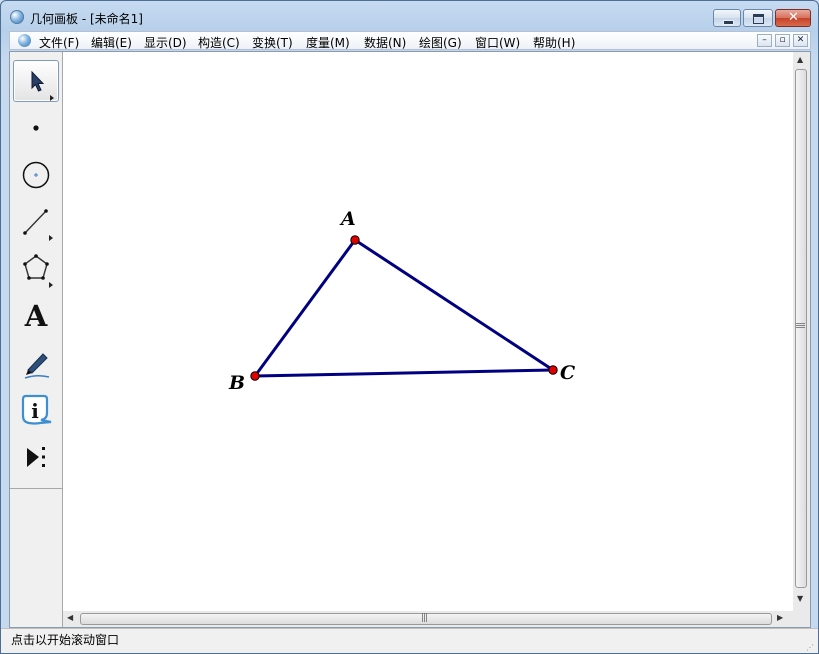 The width and height of the screenshot is (819, 654). What do you see at coordinates (409, 641) in the screenshot?
I see `status-bar: 点击以开始滚动窗口 ⋰` at bounding box center [409, 641].